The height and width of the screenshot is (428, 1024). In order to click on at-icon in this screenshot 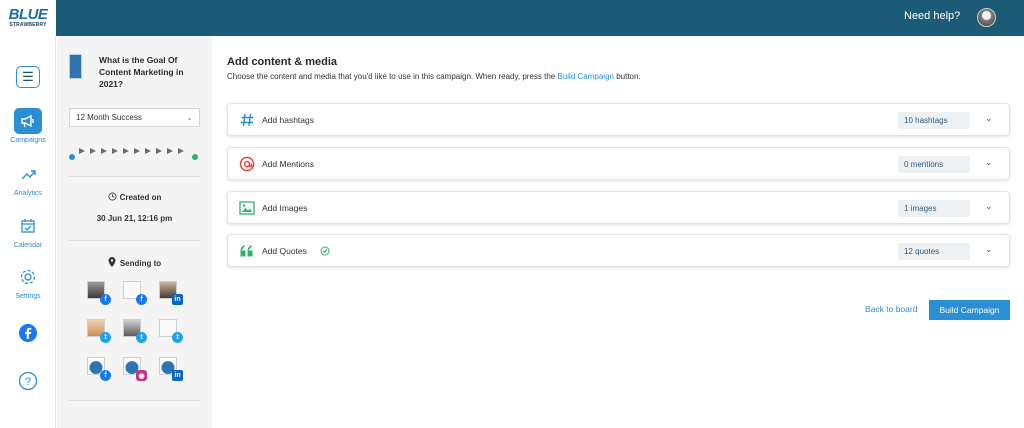, I will do `click(247, 164)`.